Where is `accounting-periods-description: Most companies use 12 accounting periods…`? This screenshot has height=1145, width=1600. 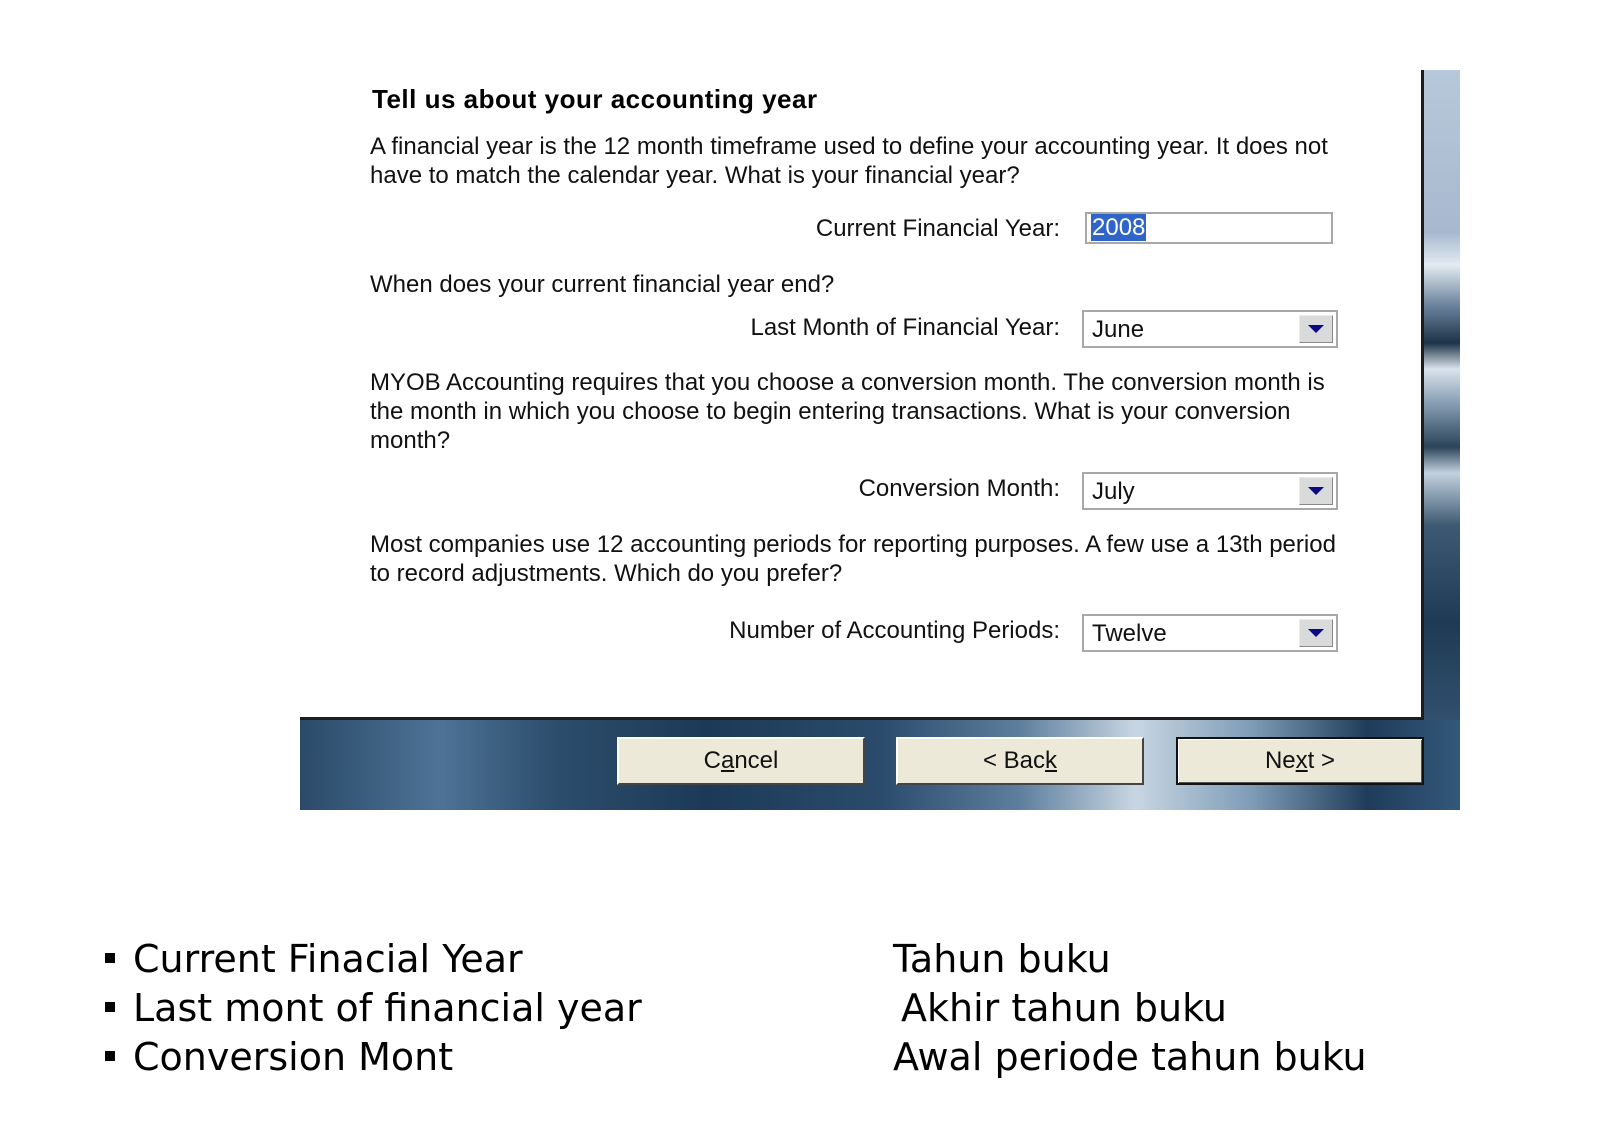 accounting-periods-description: Most companies use 12 accounting periods… is located at coordinates (853, 559).